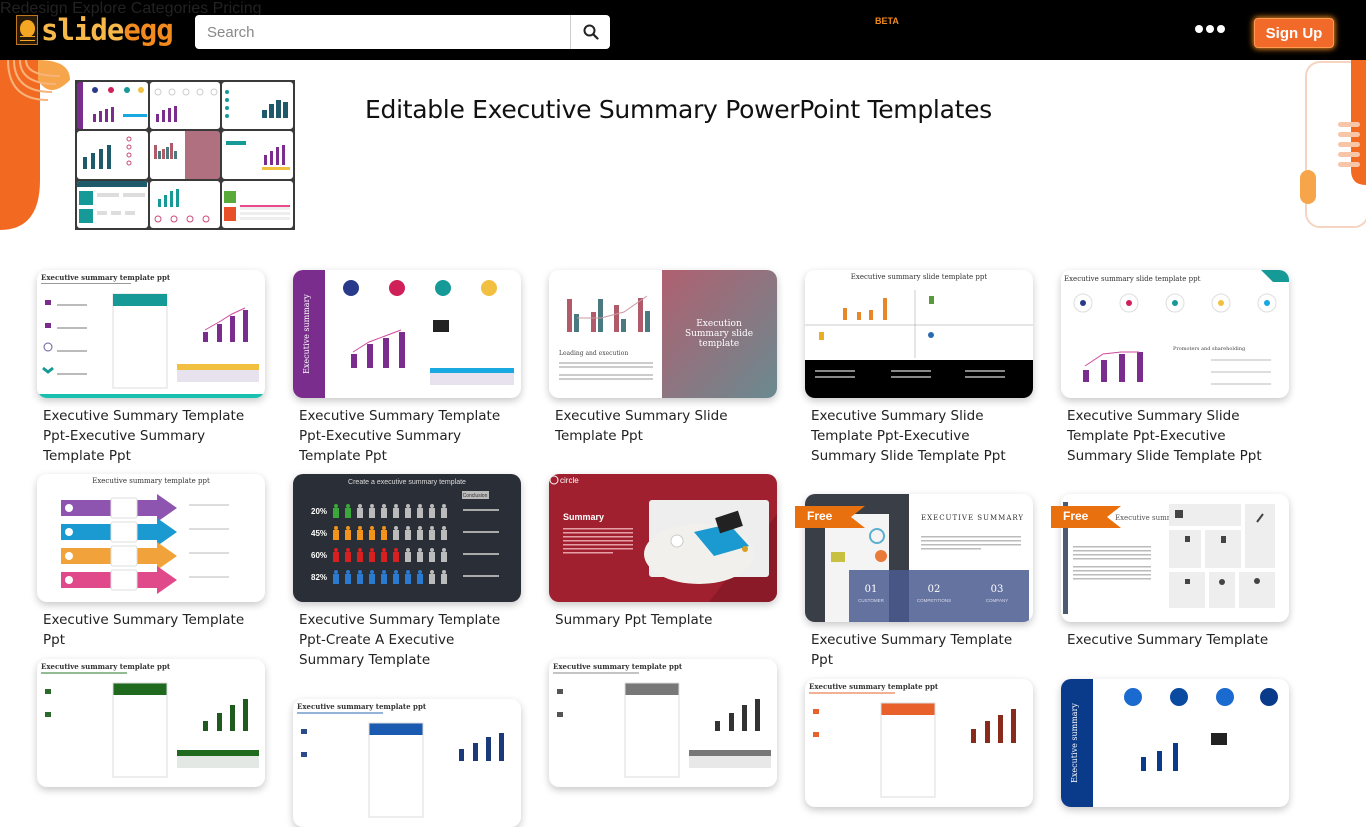  I want to click on thumb-heading: EXECUTIVE SUMMARY, so click(972, 518).